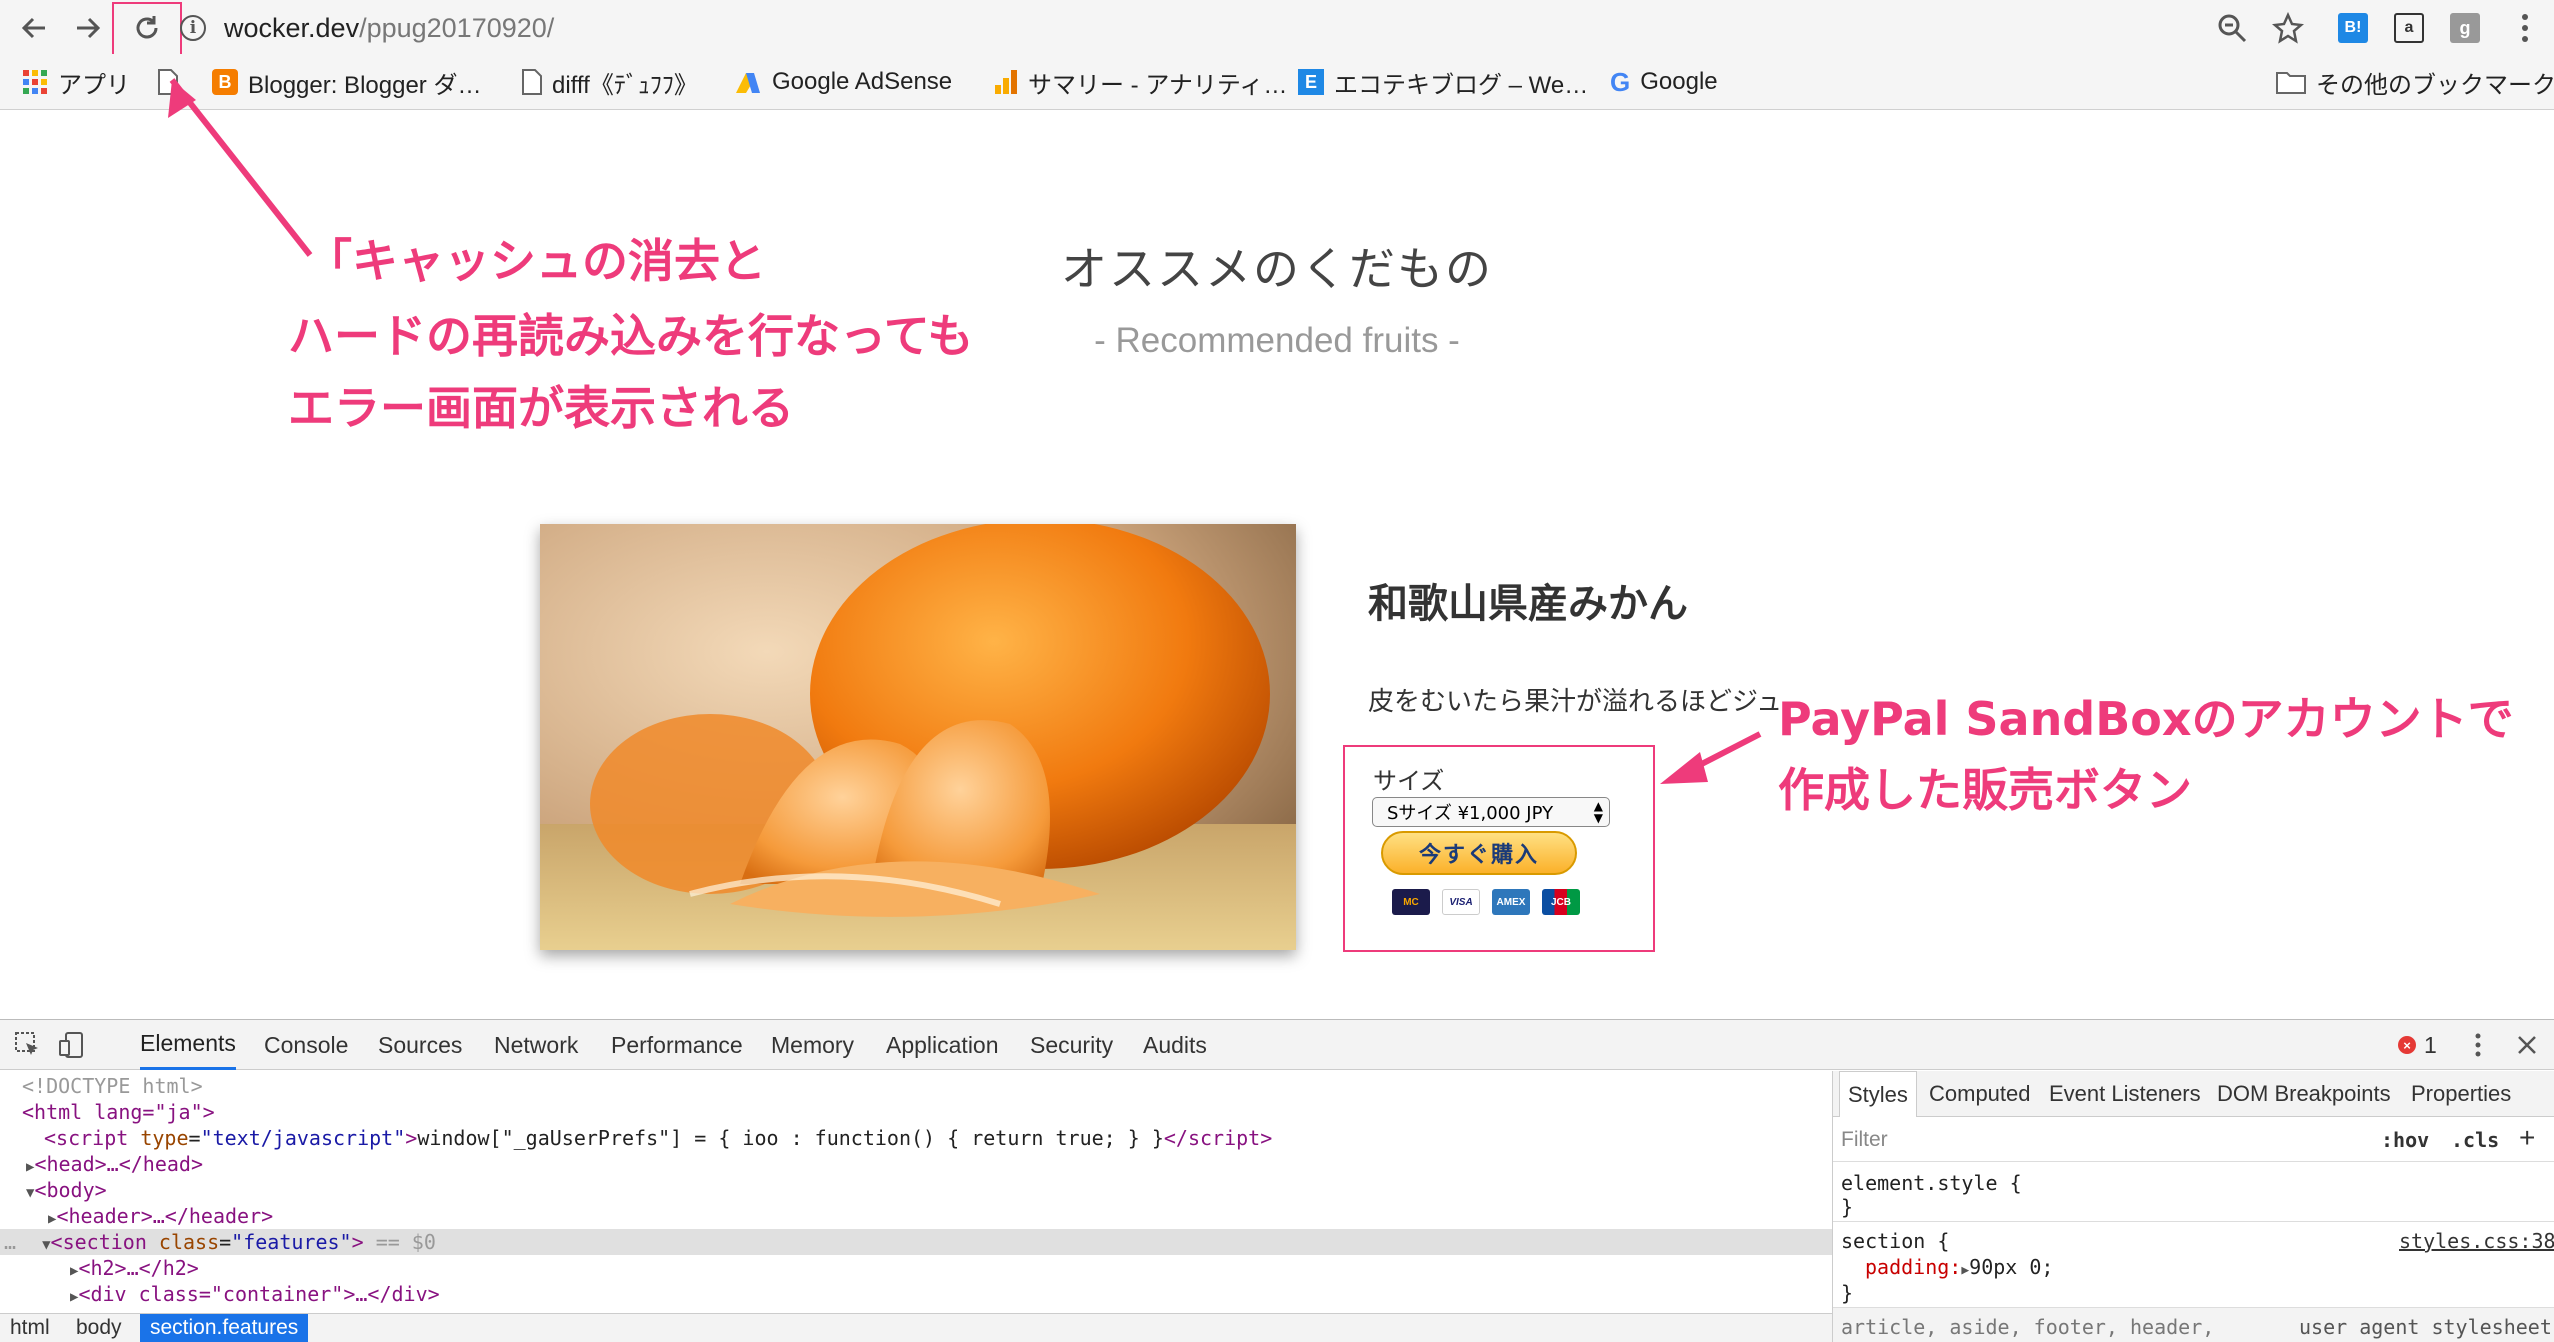 The height and width of the screenshot is (1342, 2554). I want to click on reload-annotation-line-2: ハードの再読み込みを行なっても, so click(631, 336).